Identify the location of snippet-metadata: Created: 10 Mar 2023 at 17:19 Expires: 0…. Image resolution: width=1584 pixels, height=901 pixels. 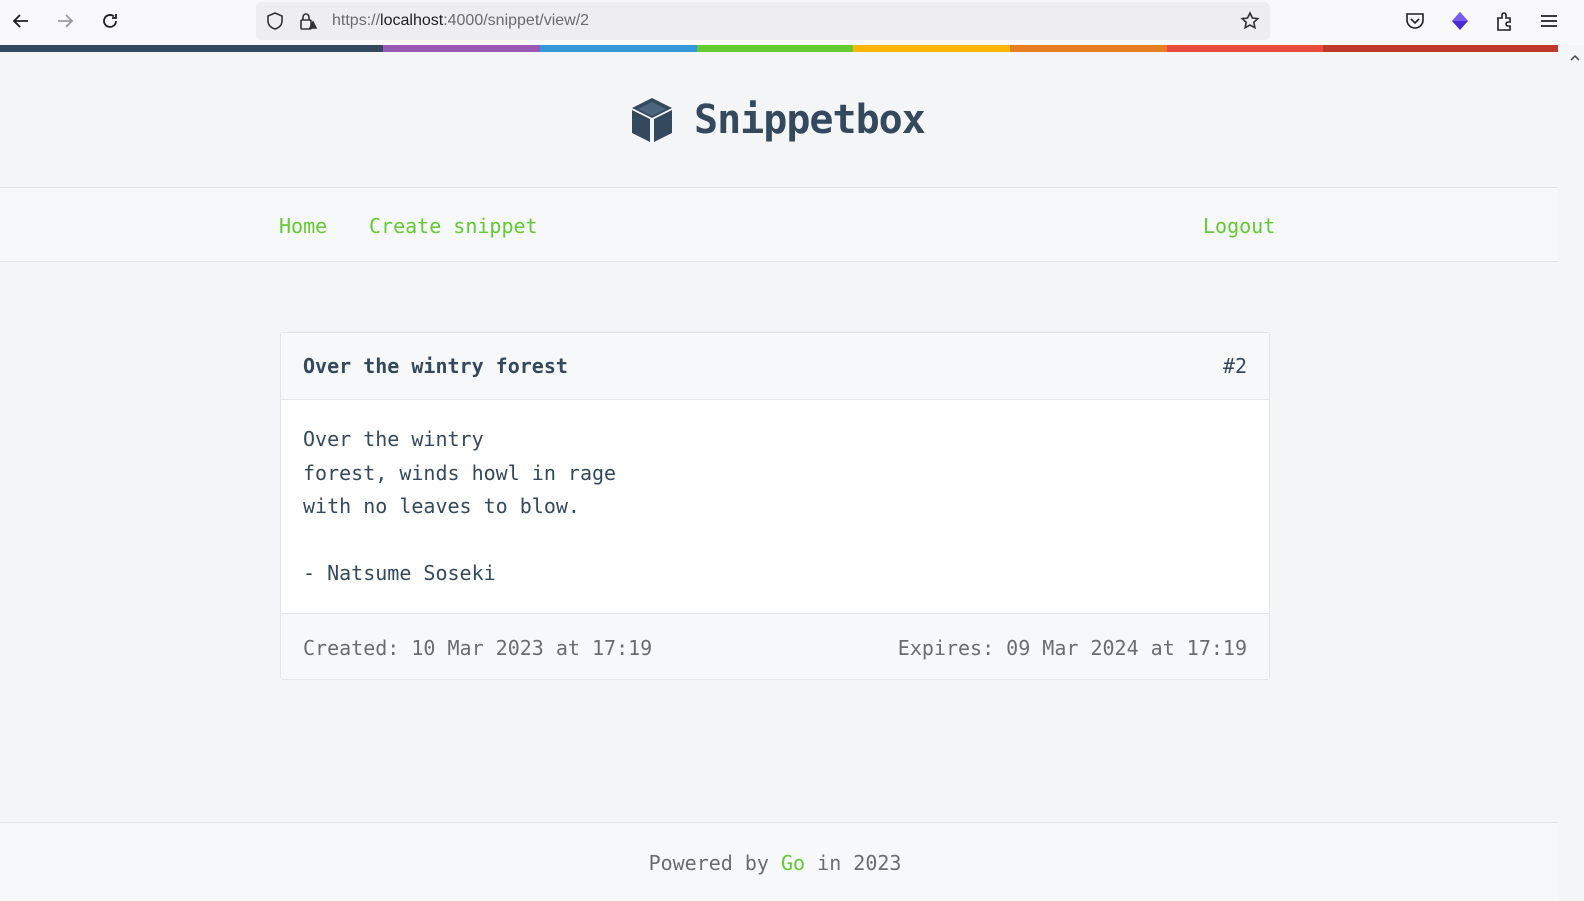
(775, 646).